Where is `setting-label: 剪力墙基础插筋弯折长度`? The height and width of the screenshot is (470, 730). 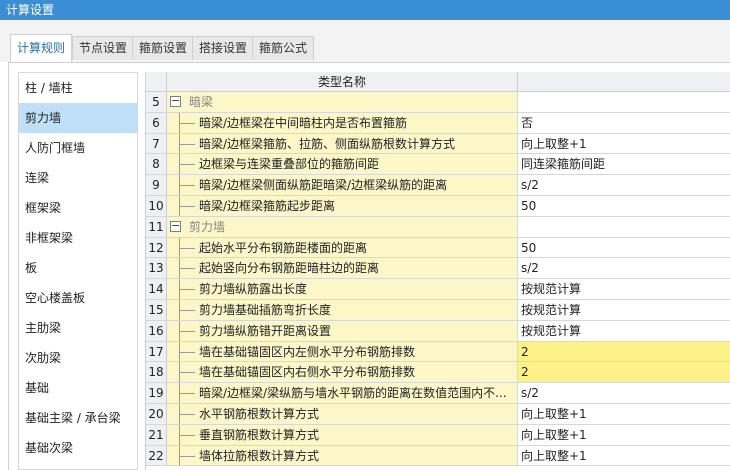
setting-label: 剪力墙基础插筋弯折长度 is located at coordinates (265, 309).